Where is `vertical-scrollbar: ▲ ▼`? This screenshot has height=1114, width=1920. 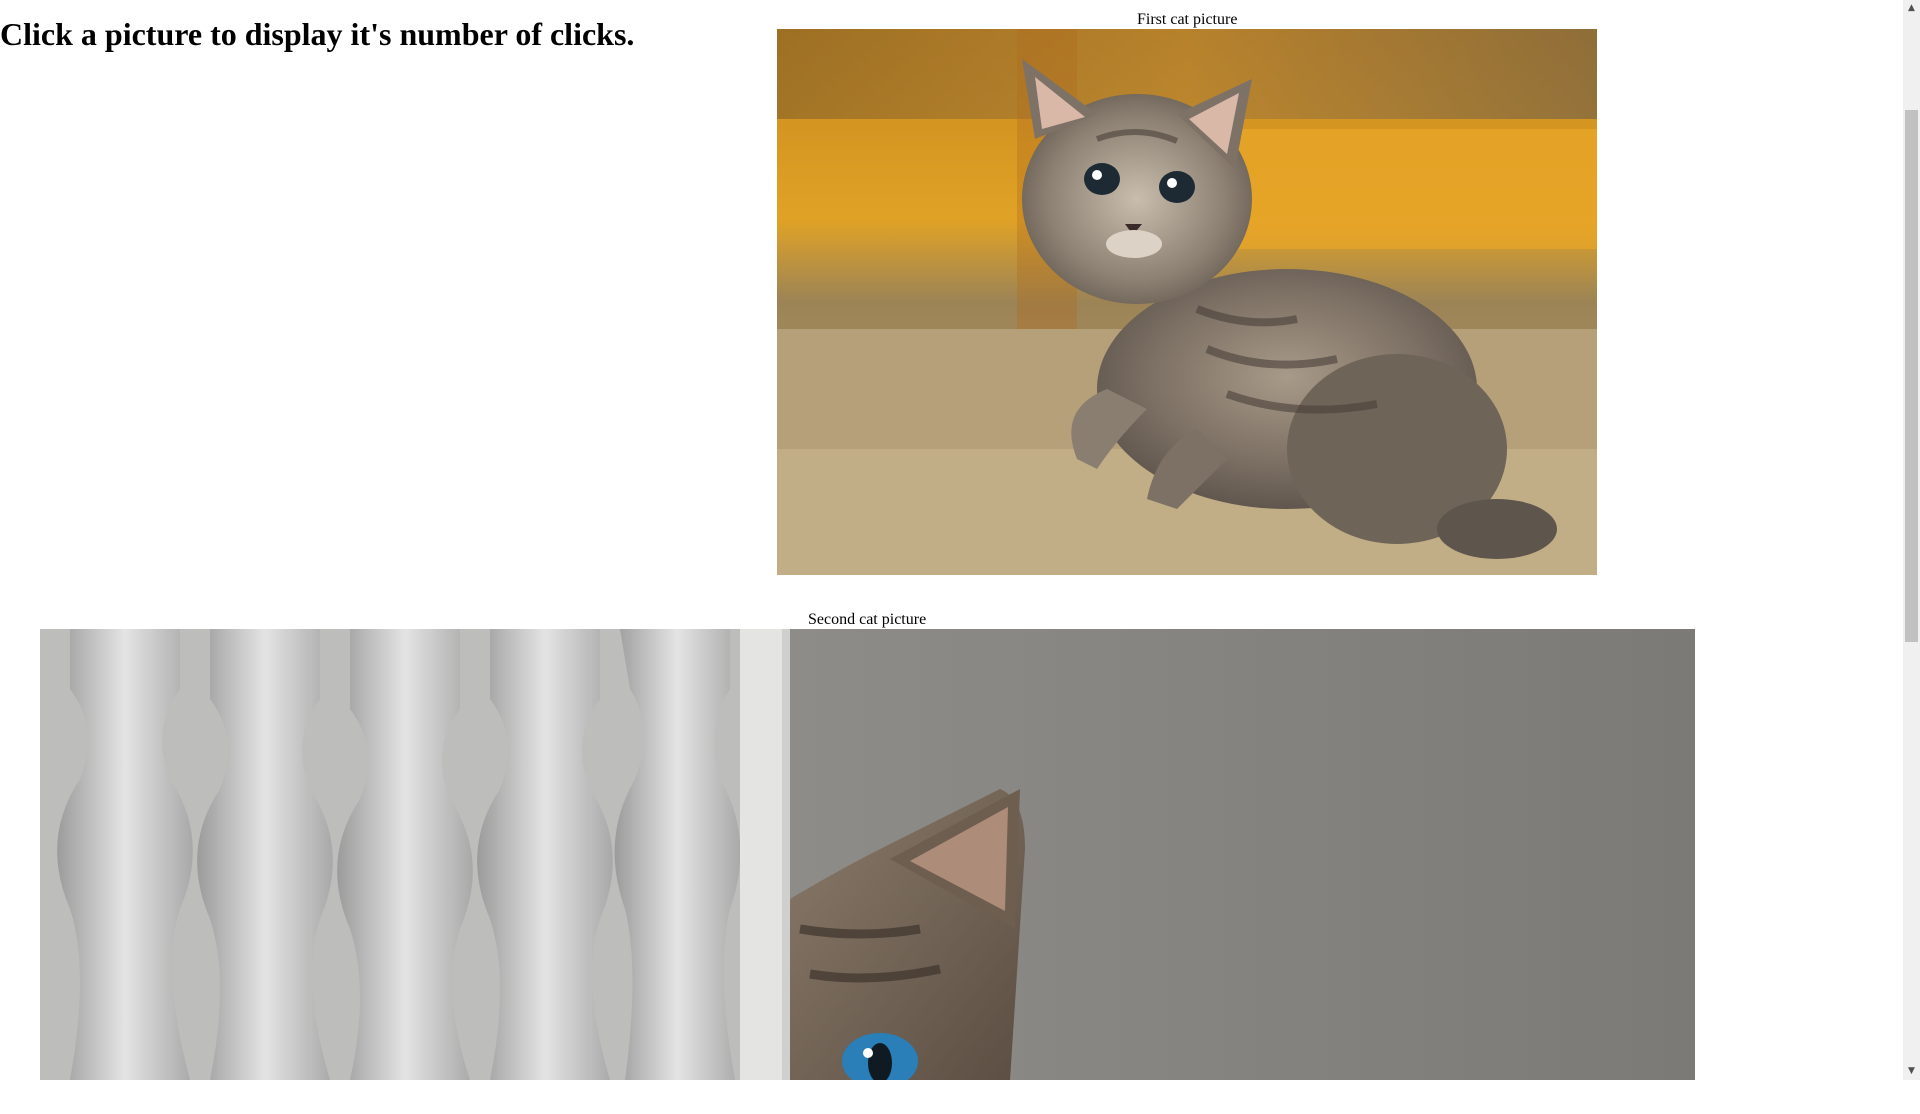 vertical-scrollbar: ▲ ▼ is located at coordinates (1911, 540).